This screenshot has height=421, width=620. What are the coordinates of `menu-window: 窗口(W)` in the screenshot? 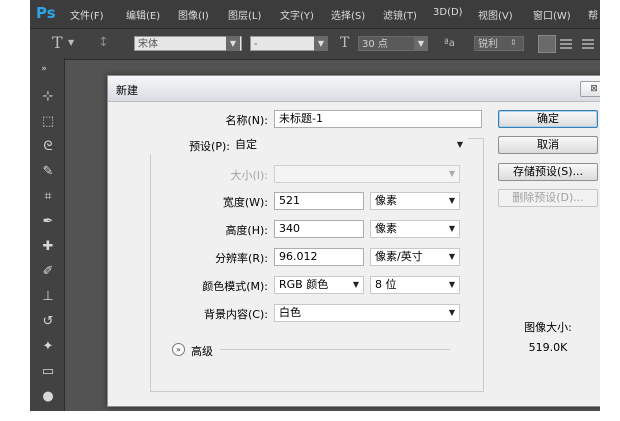 It's located at (552, 14).